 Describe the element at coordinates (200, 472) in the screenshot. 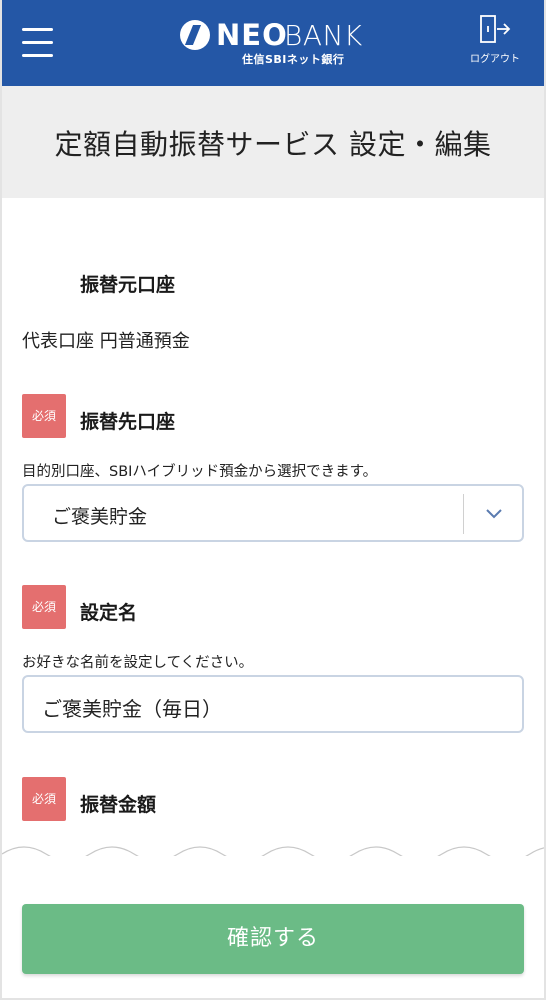

I see `to-account-hint: 目的別口座、SBIハイブリッド預金から選択できます。` at that location.